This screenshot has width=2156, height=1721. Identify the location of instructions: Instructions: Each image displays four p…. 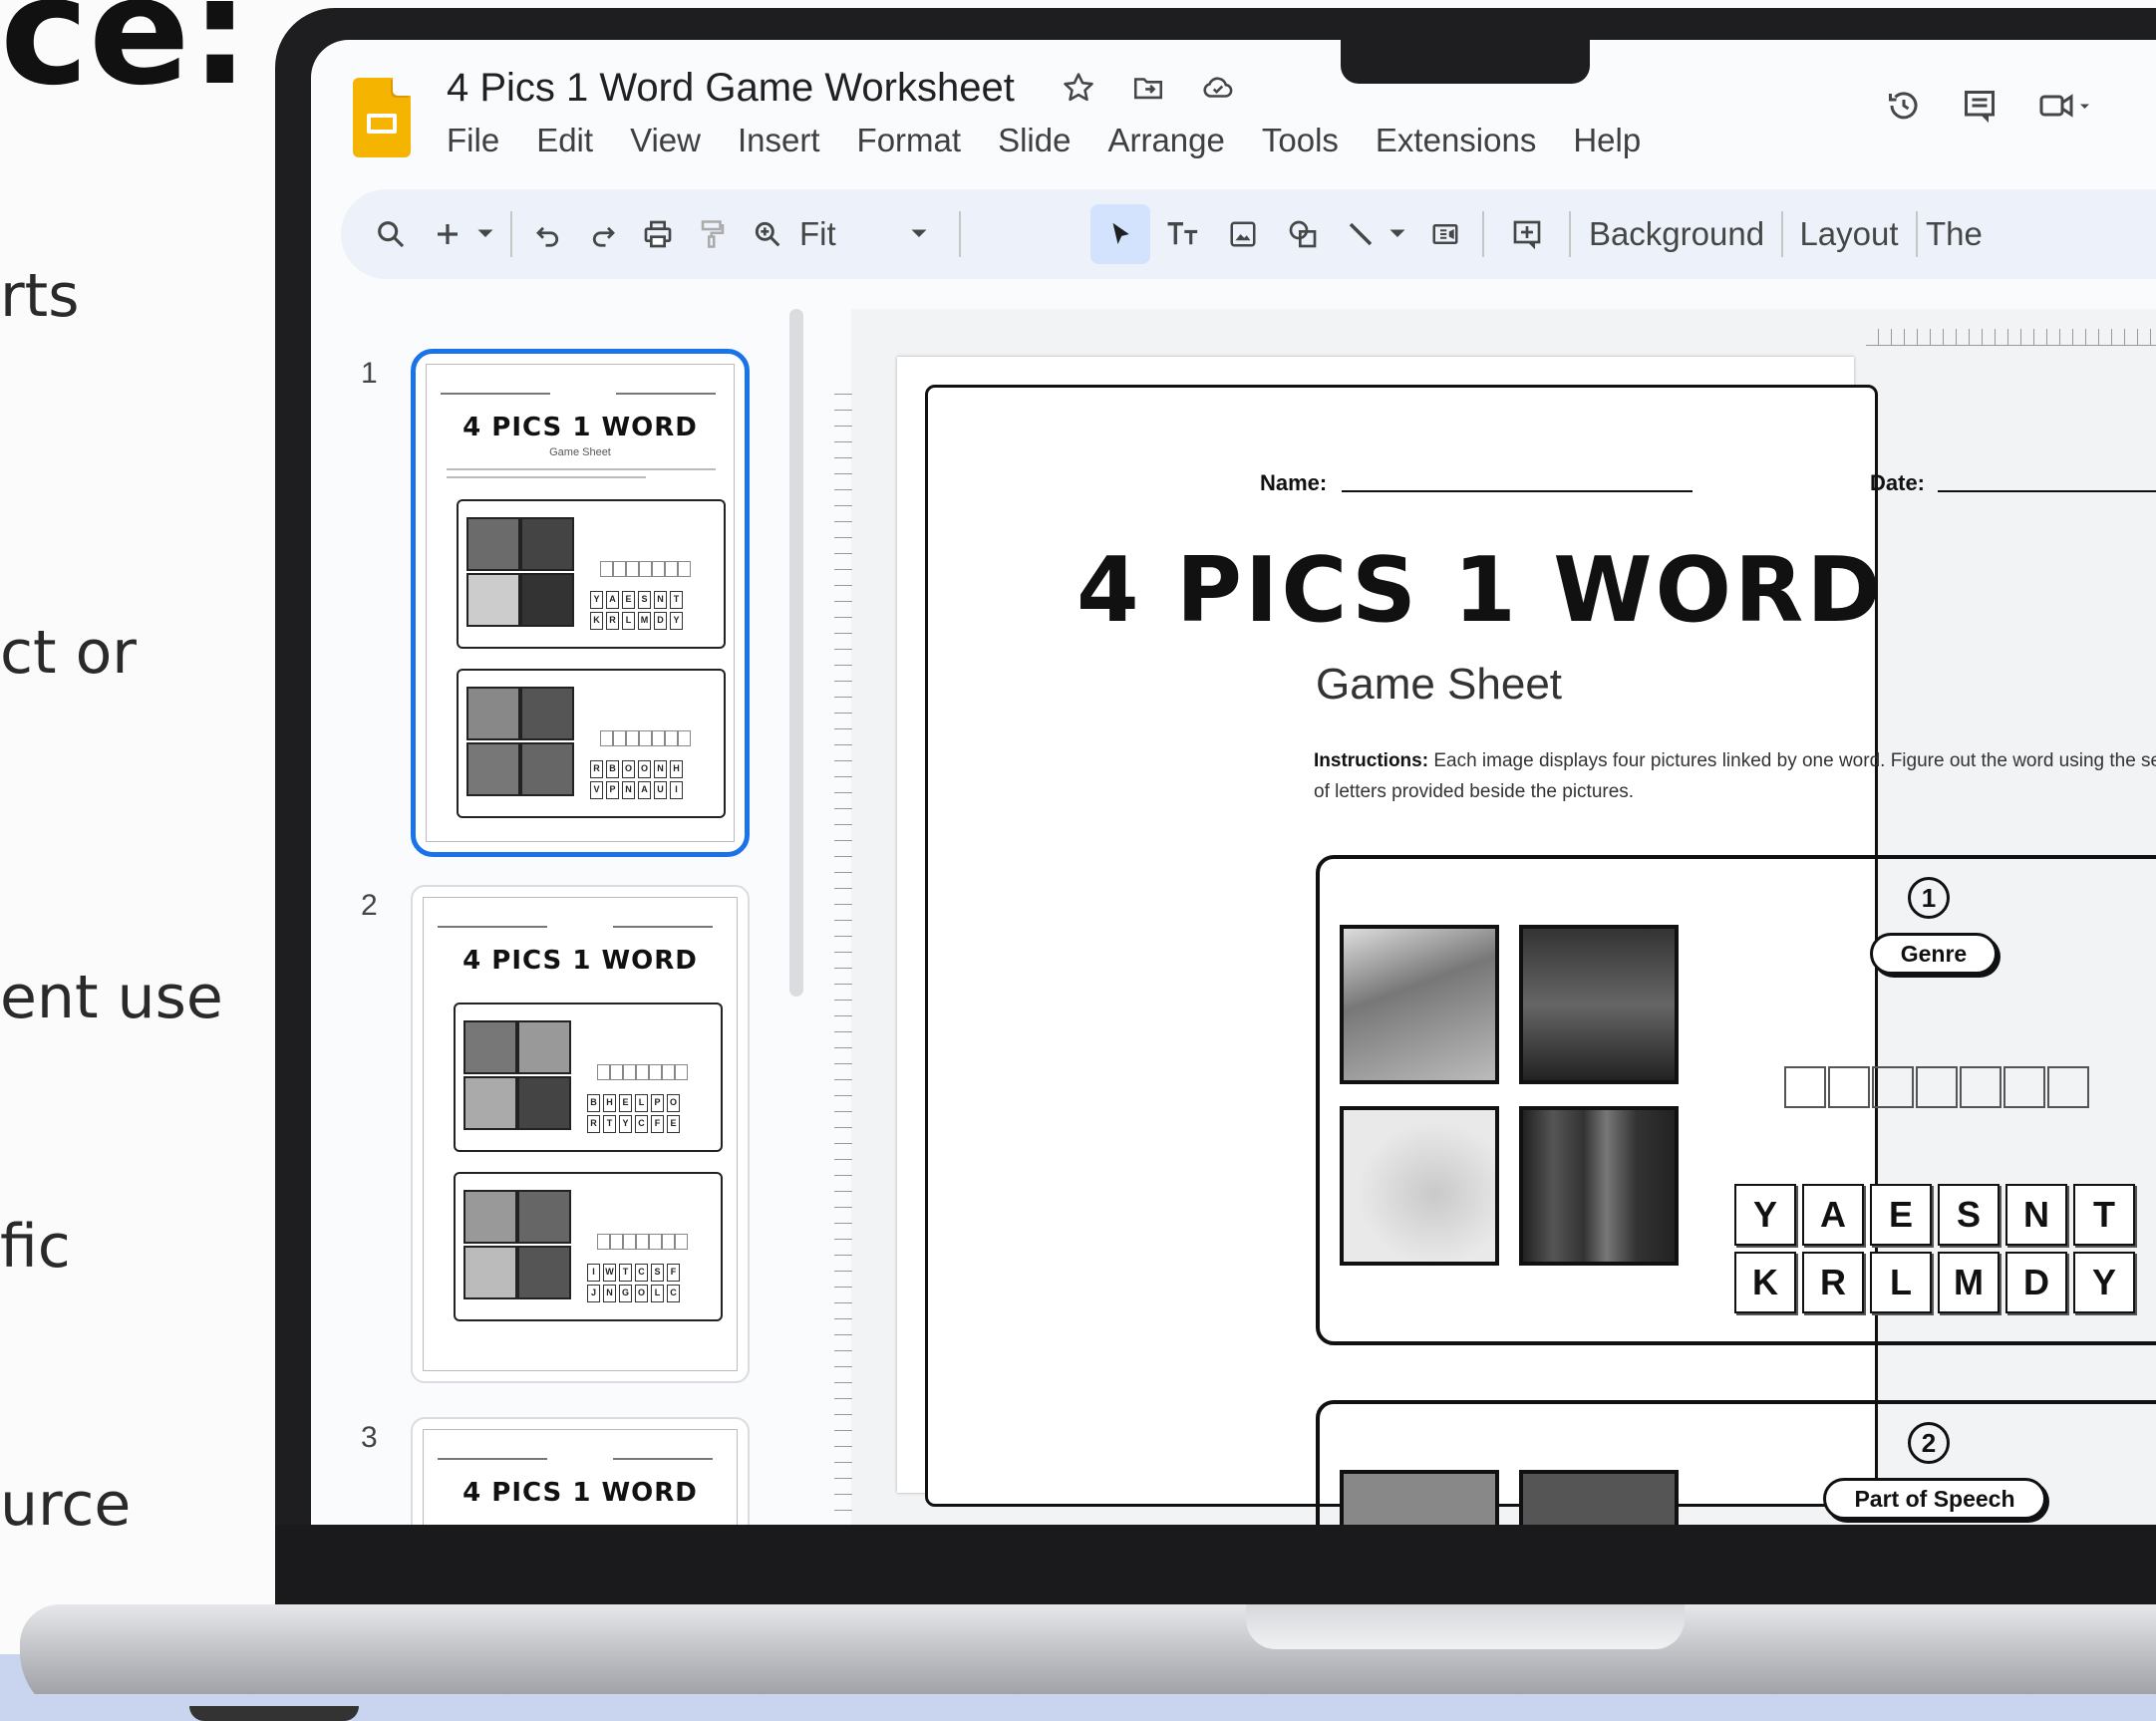
(1735, 776).